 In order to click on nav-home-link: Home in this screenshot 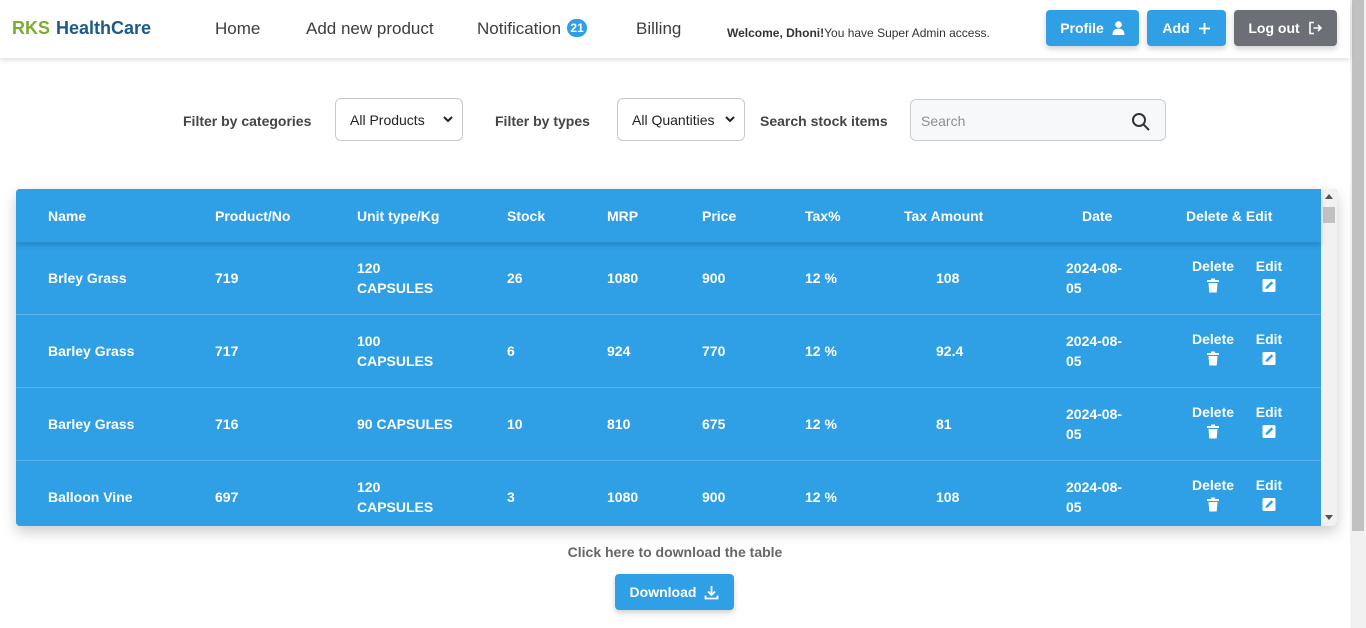, I will do `click(237, 29)`.